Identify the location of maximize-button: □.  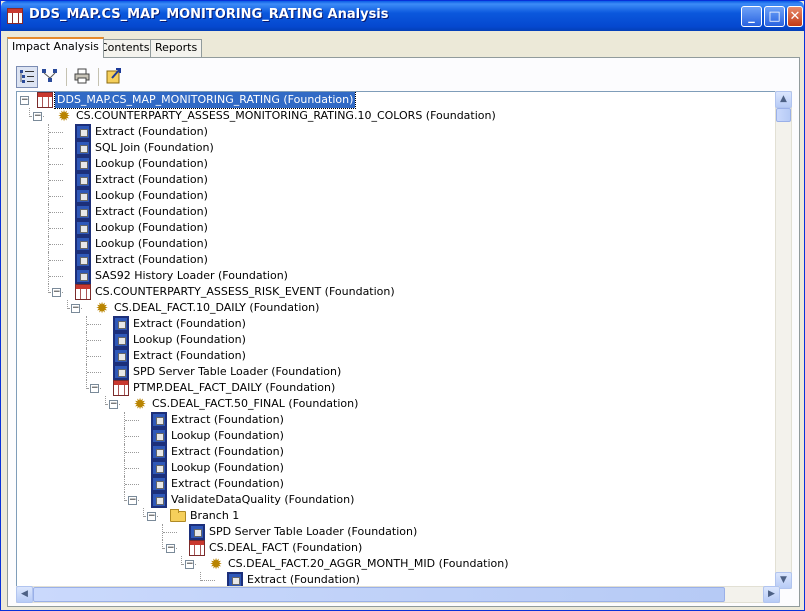
(774, 16).